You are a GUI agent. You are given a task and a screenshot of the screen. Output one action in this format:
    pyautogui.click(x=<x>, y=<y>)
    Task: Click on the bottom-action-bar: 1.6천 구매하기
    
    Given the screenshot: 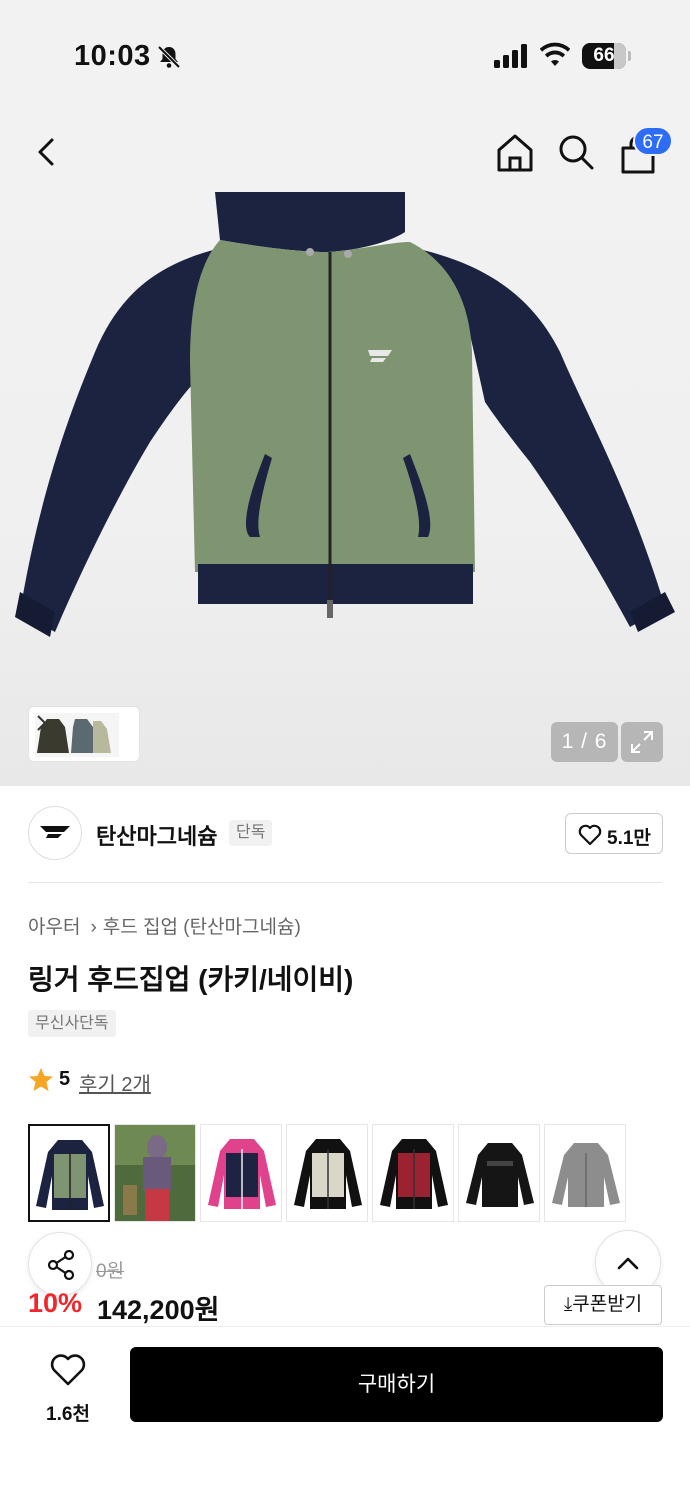 What is the action you would take?
    pyautogui.click(x=345, y=1413)
    